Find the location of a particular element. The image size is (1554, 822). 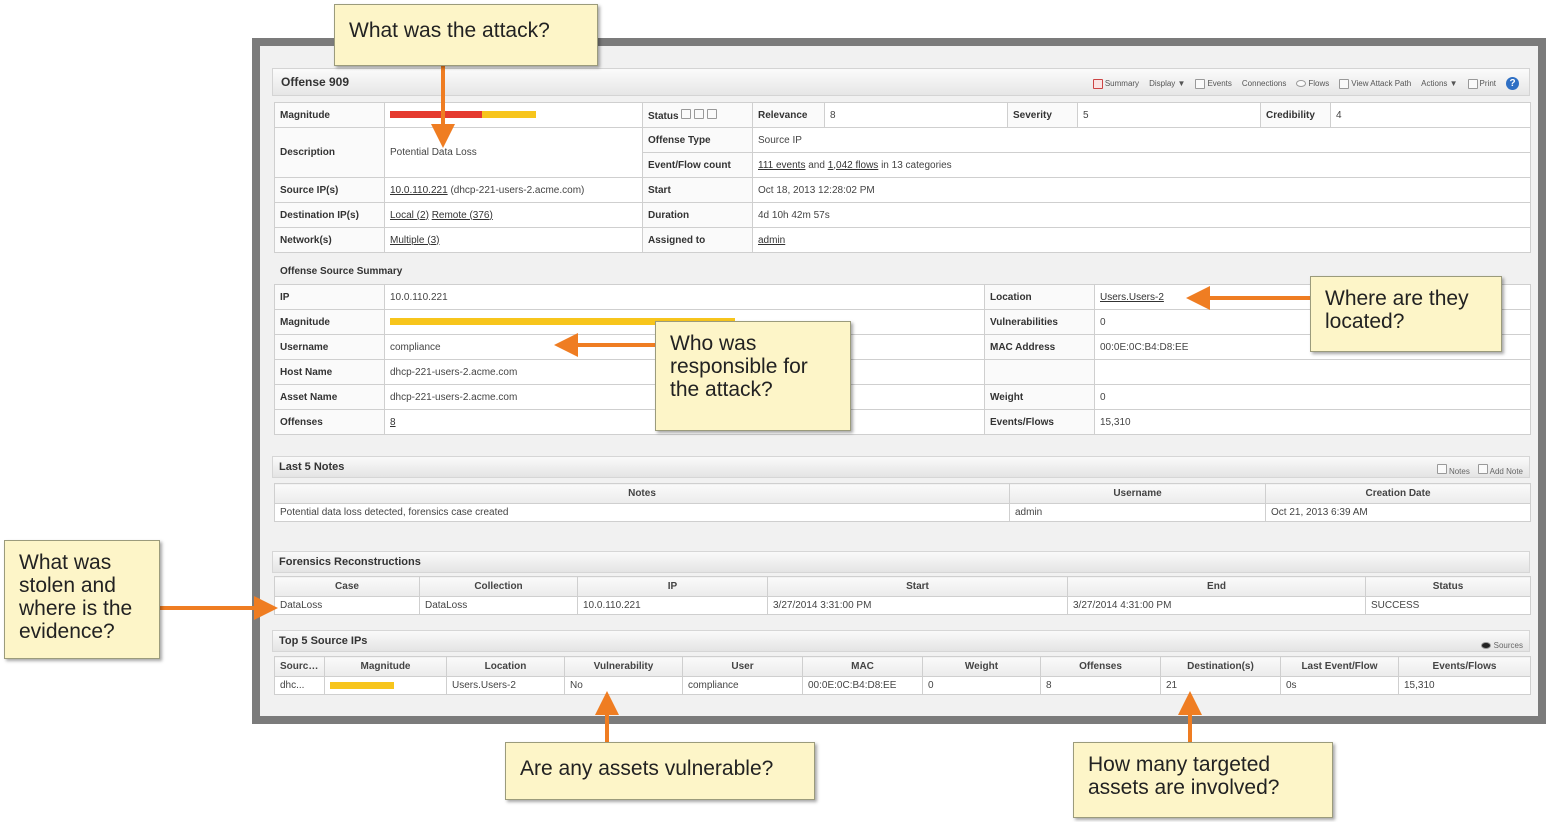

events-flows-cell: 15,310 is located at coordinates (1464, 685).